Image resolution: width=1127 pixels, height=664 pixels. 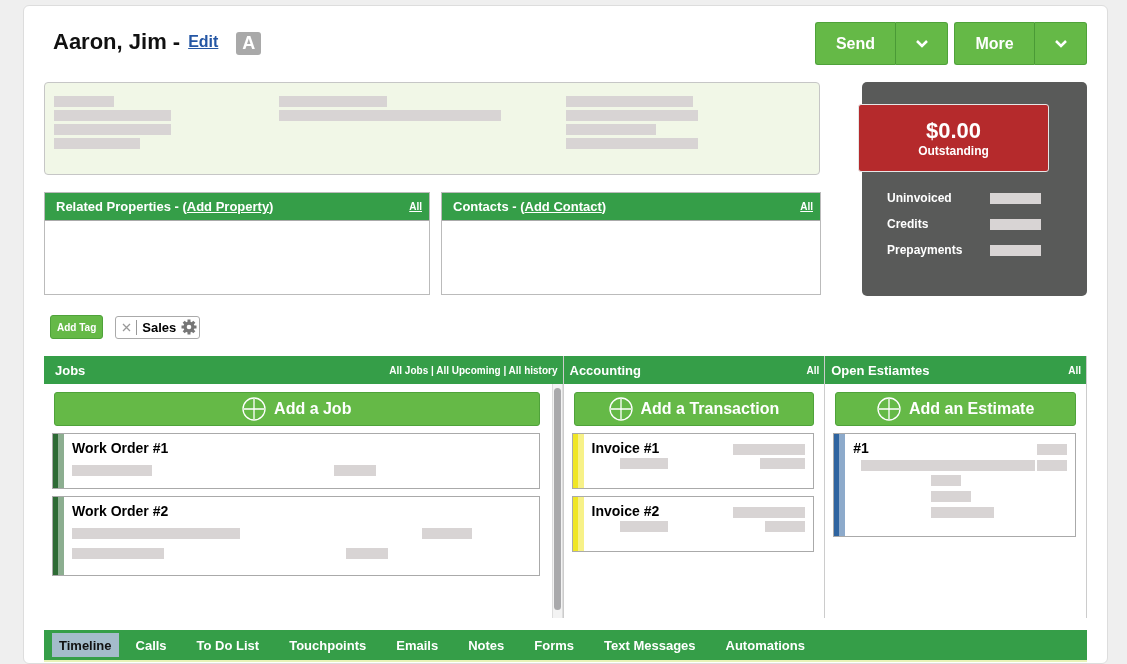 What do you see at coordinates (693, 461) in the screenshot?
I see `record-card: Invoice #1` at bounding box center [693, 461].